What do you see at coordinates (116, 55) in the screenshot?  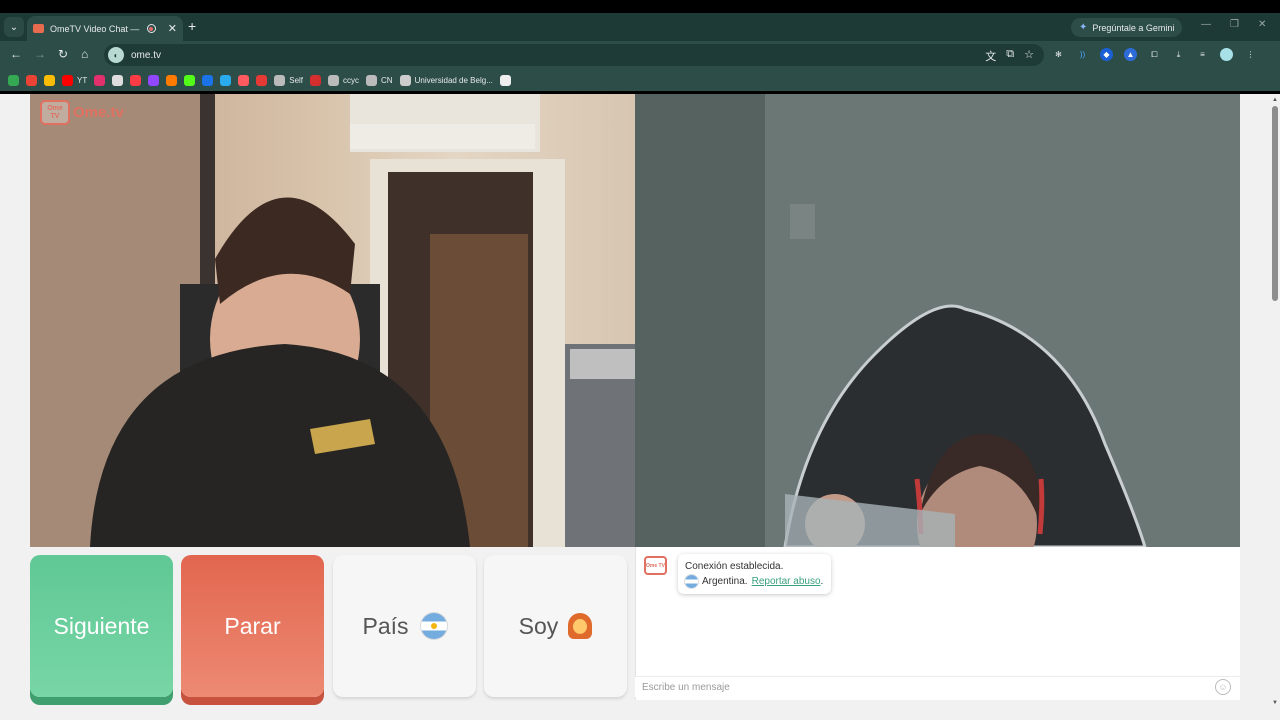 I see `site-info-icon: ◐` at bounding box center [116, 55].